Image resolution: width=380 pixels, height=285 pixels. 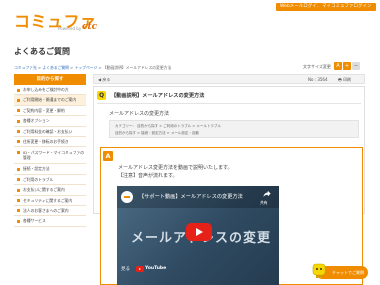 What do you see at coordinates (229, 79) in the screenshot?
I see `faq-toolbar: ◀ 戻る No : 3564 🖶 印刷` at bounding box center [229, 79].